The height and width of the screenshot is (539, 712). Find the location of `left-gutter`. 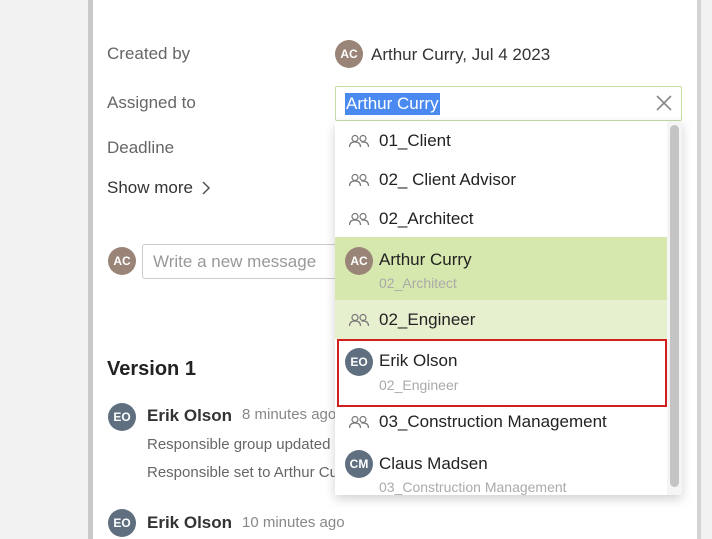

left-gutter is located at coordinates (44, 269).